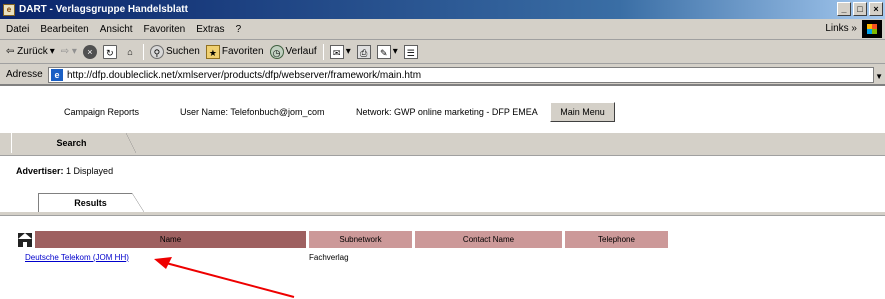  What do you see at coordinates (210, 29) in the screenshot?
I see `menu-extras: Extras` at bounding box center [210, 29].